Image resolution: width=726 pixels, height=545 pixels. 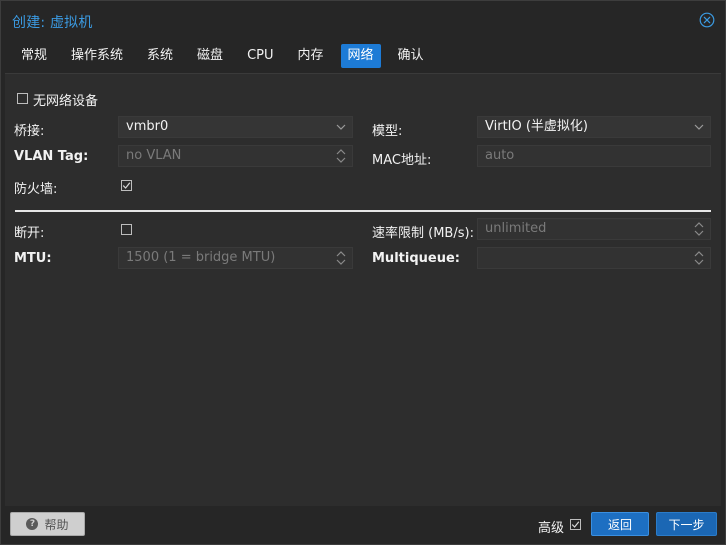 What do you see at coordinates (594, 258) in the screenshot?
I see `multiqueue-spinner` at bounding box center [594, 258].